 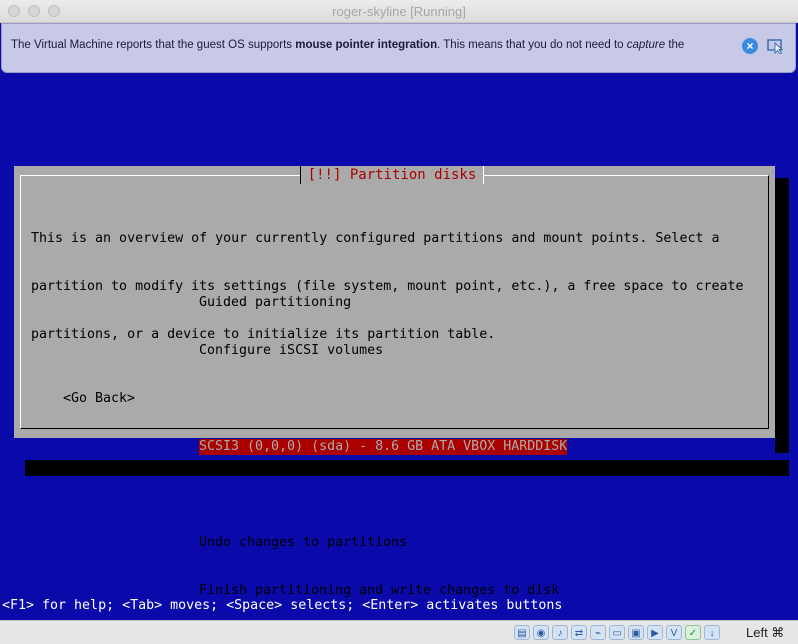 I want to click on close-icon: ×, so click(x=750, y=46).